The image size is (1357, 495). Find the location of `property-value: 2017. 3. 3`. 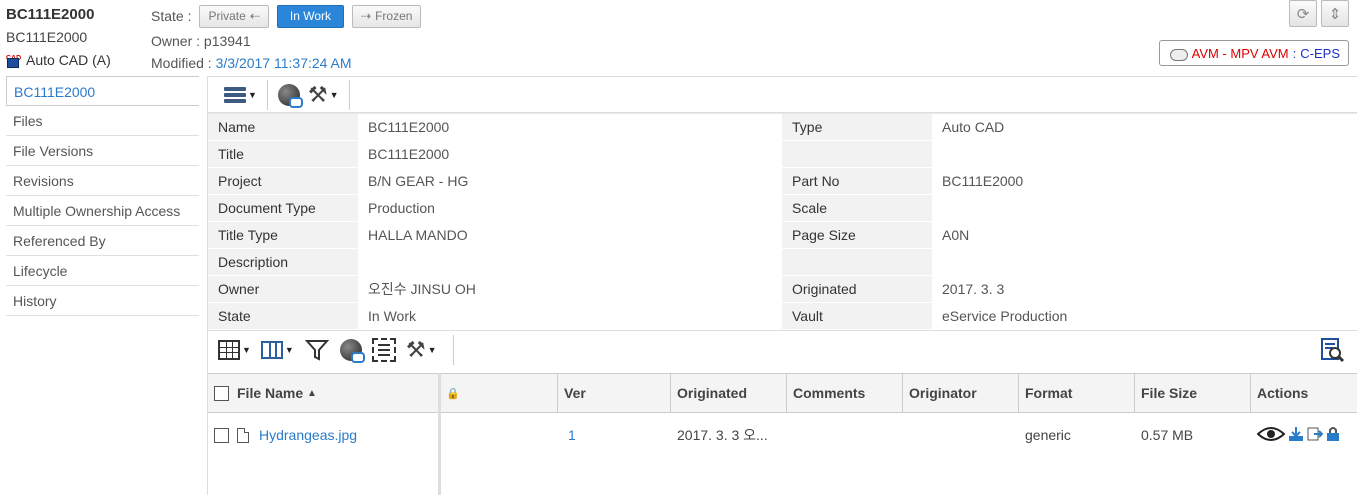

property-value: 2017. 3. 3 is located at coordinates (1144, 289).